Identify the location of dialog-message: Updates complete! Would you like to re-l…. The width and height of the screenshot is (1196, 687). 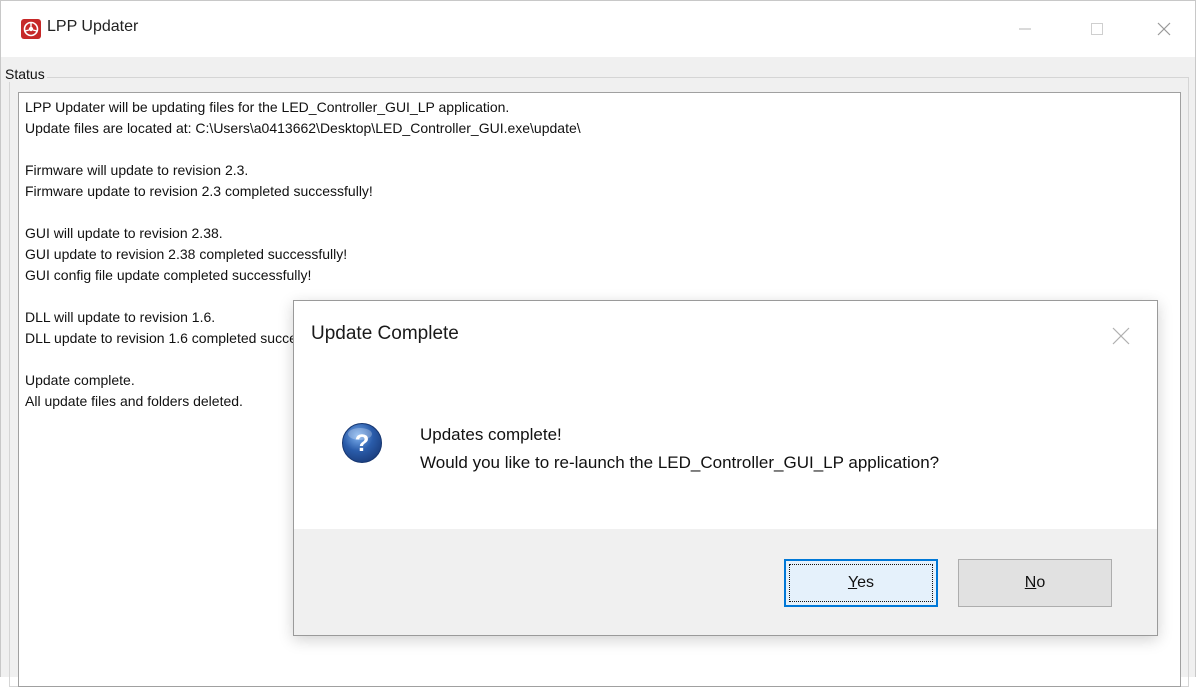
(679, 449).